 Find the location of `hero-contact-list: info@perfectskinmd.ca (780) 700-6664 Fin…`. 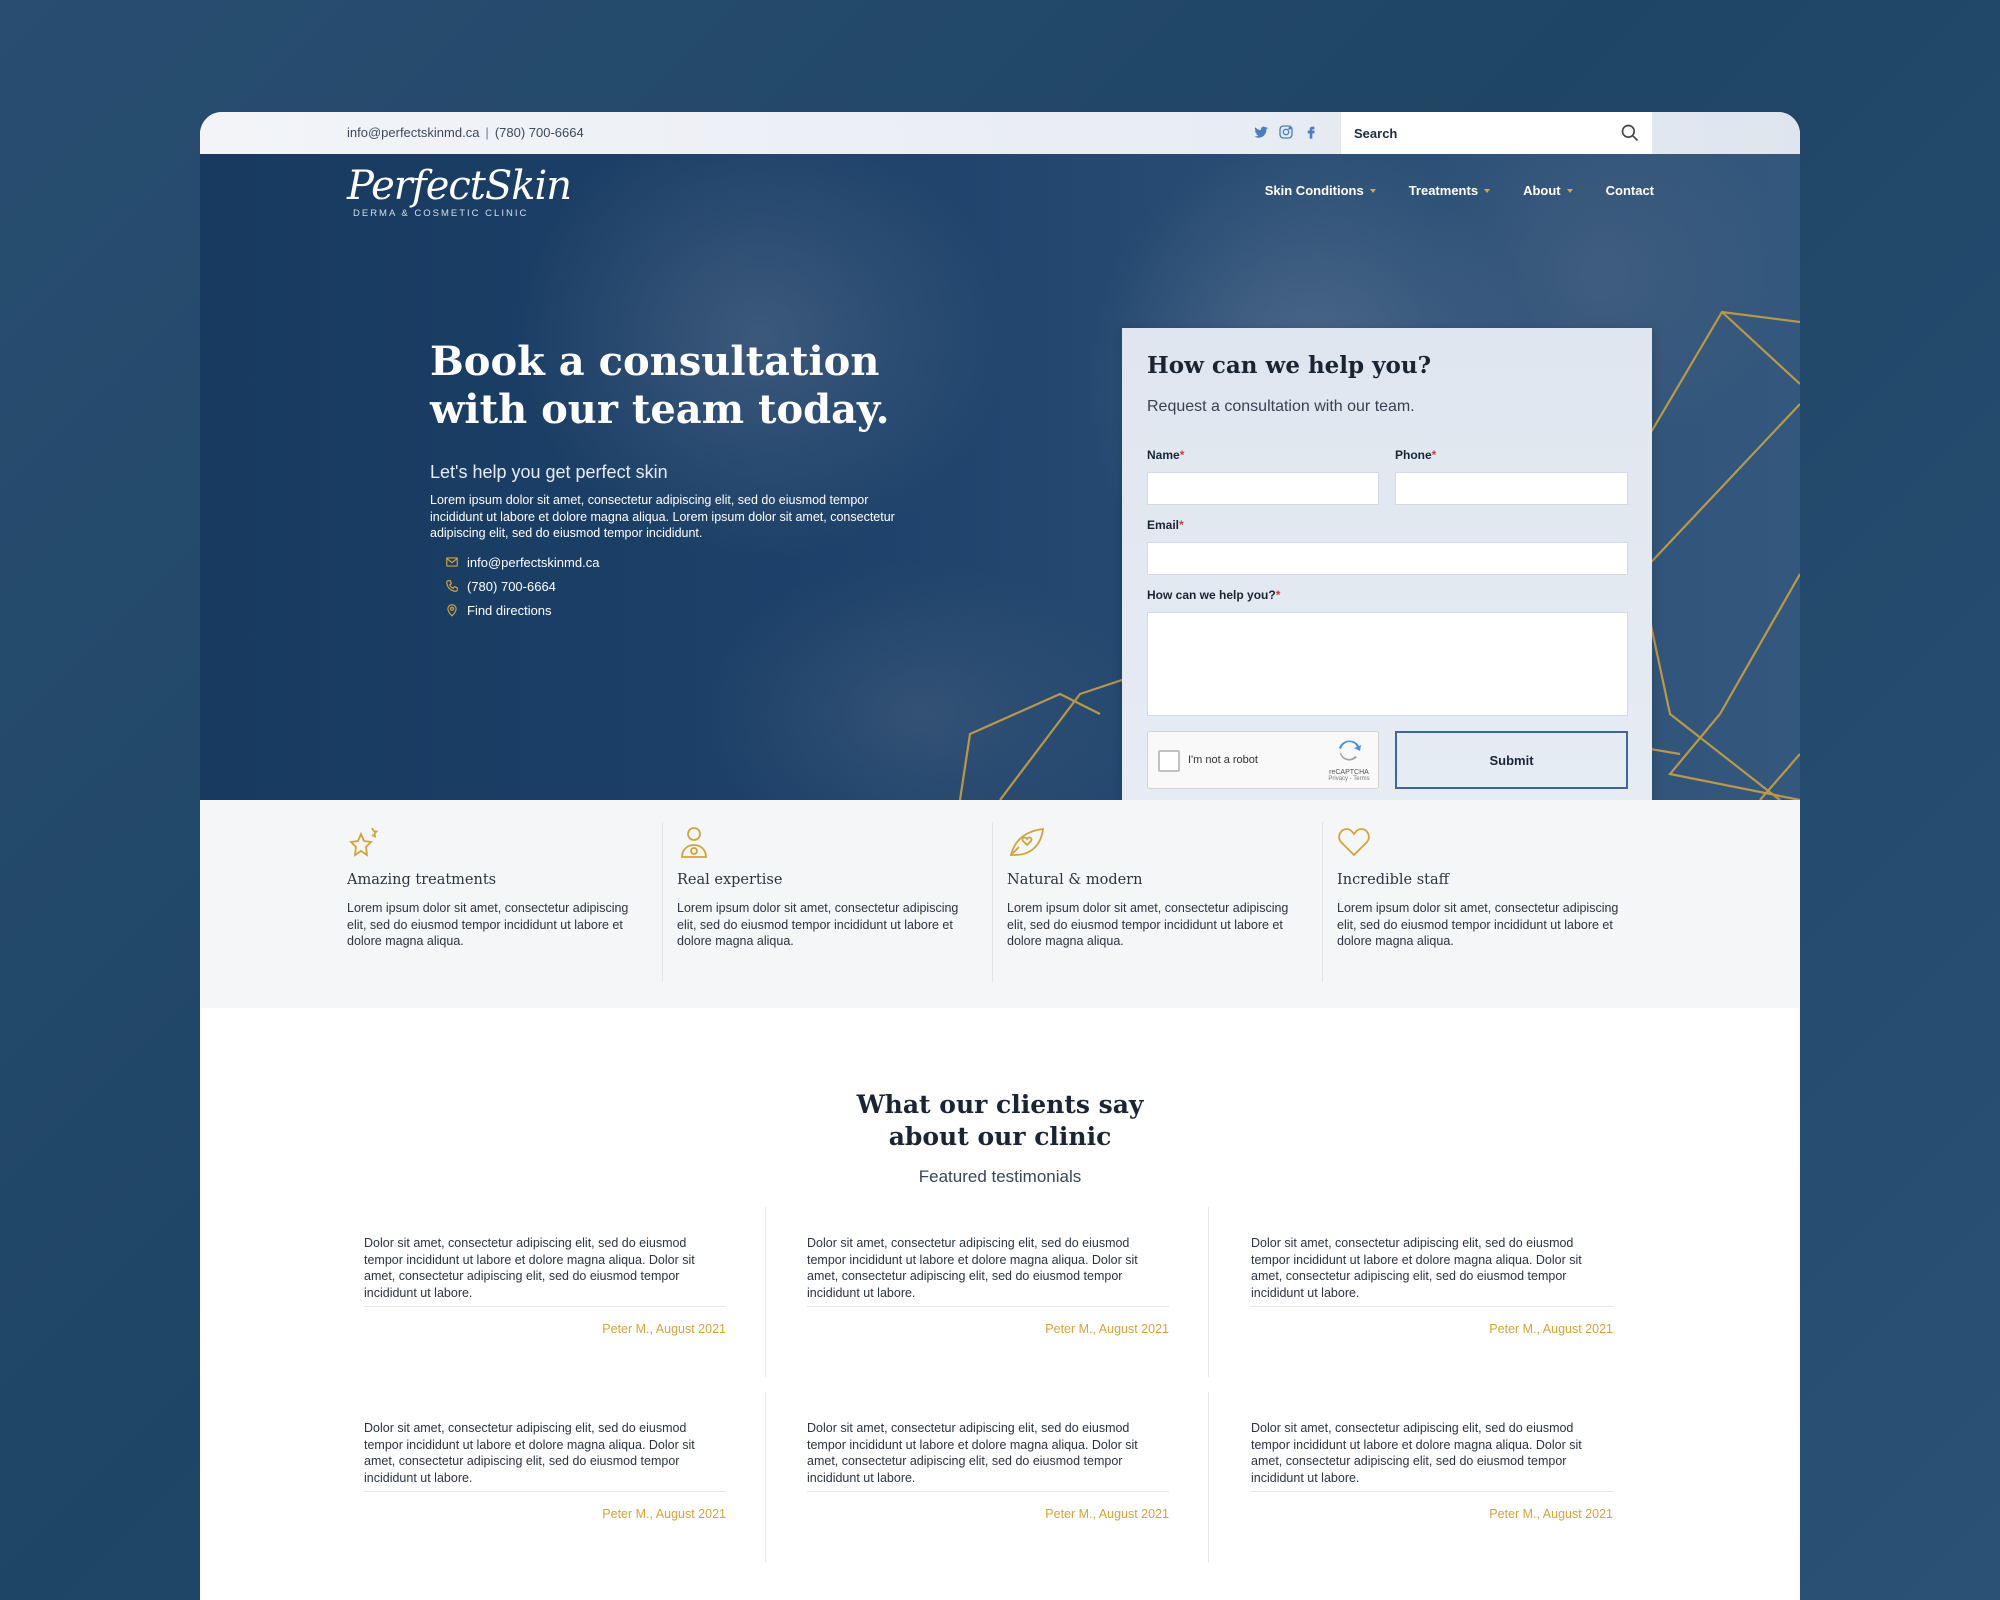

hero-contact-list: info@perfectskinmd.ca (780) 700-6664 Fin… is located at coordinates (522, 586).